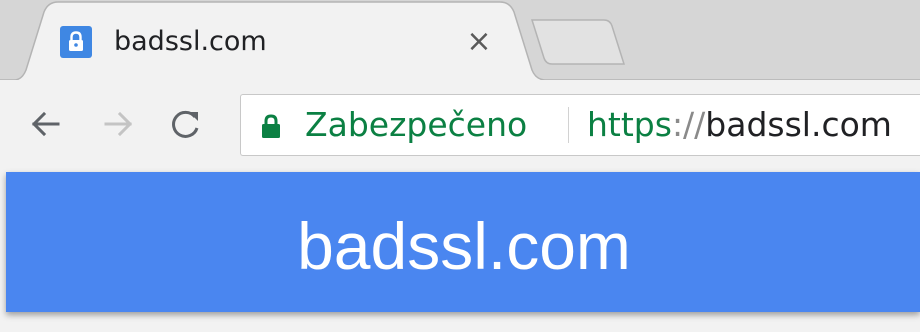 The width and height of the screenshot is (920, 332). I want to click on url-text: https://badssl.com, so click(739, 125).